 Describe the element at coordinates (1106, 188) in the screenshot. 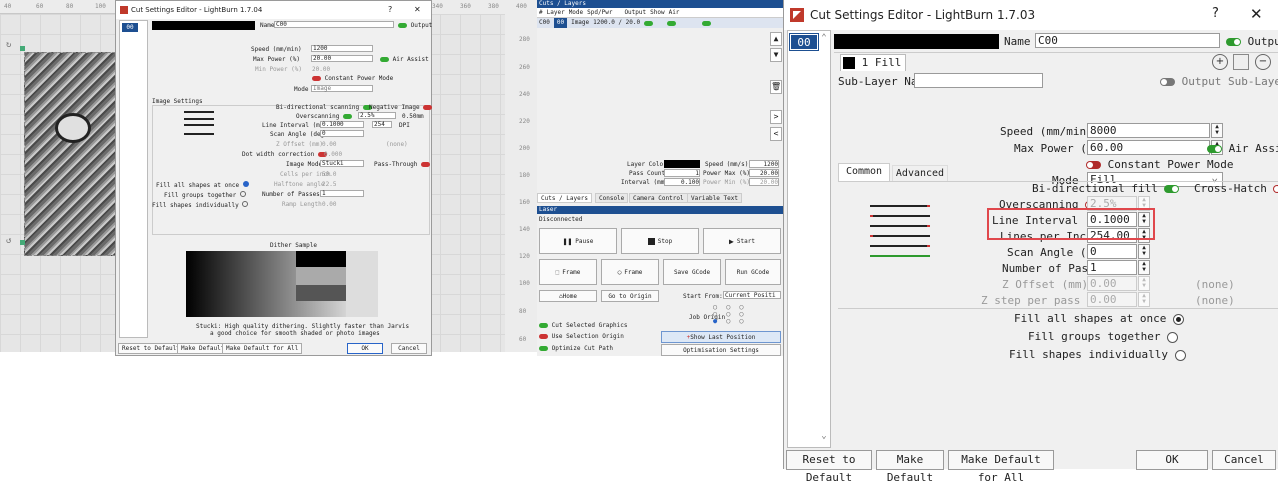

I see `bidir-fill-toggle: Bi-directional fill` at that location.